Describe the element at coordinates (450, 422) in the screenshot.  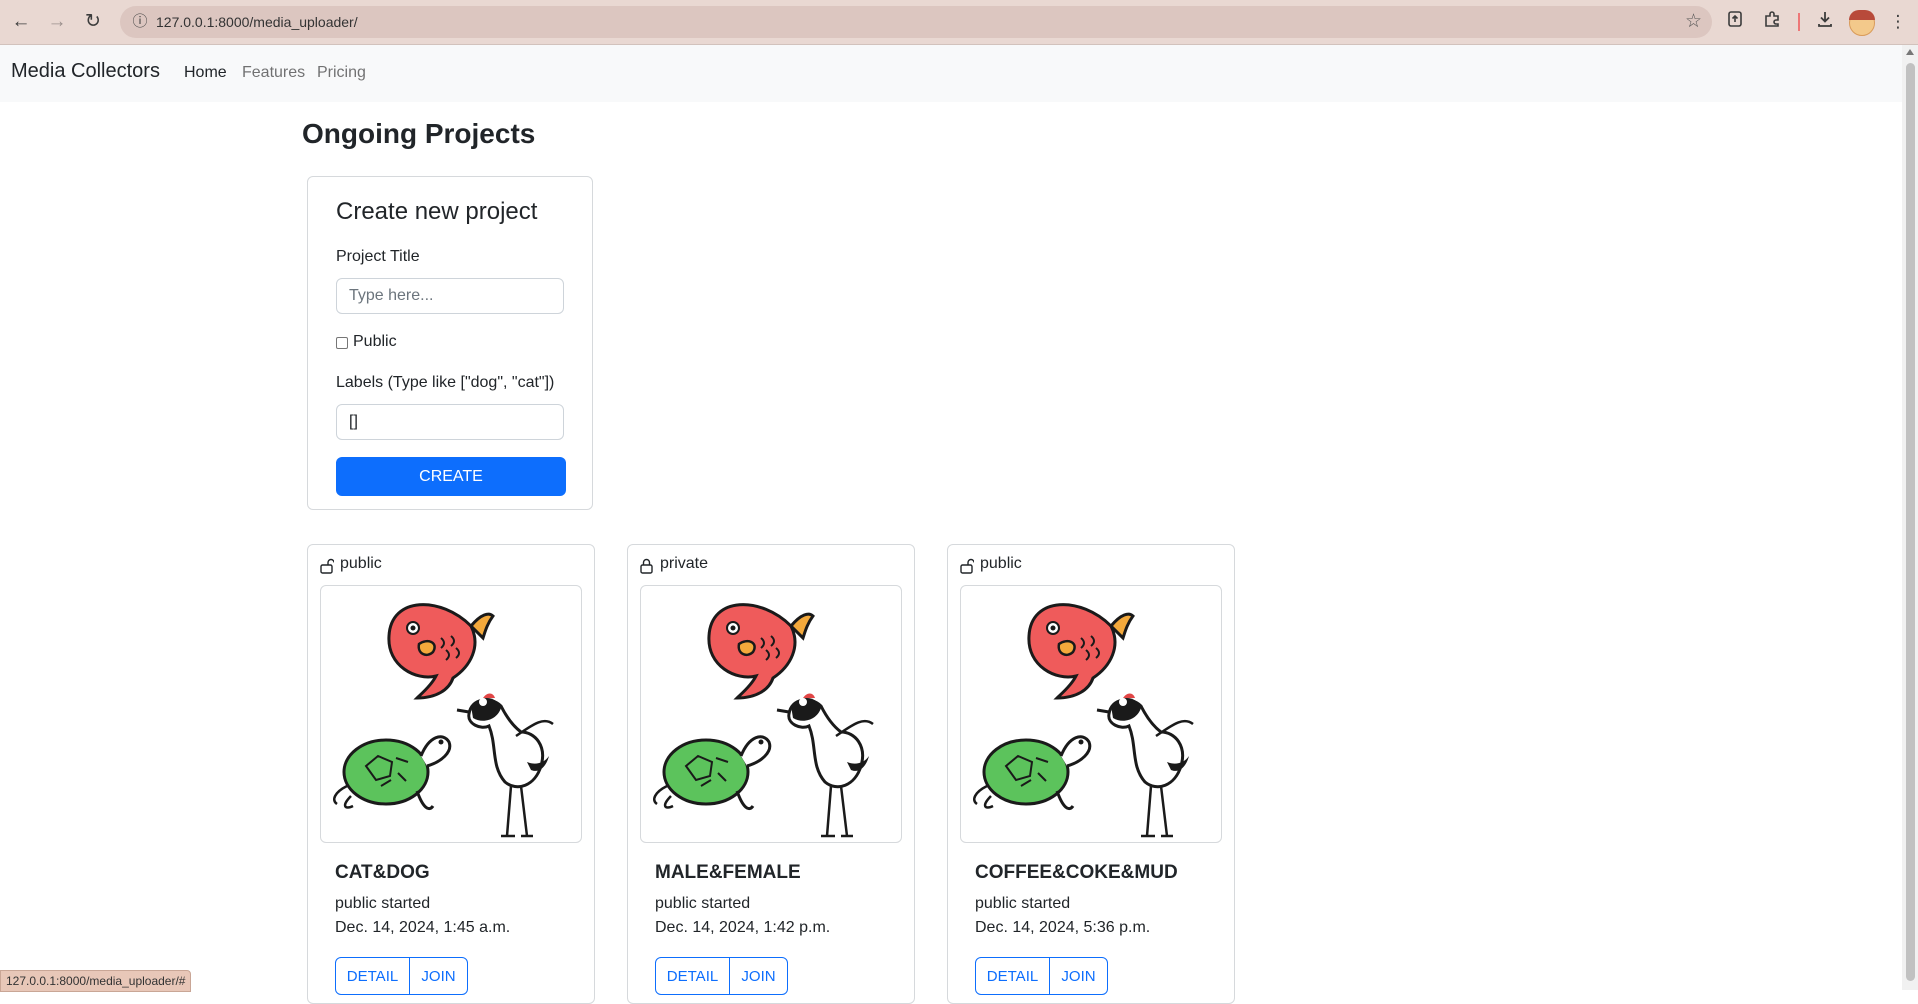
I see `labels-input` at that location.